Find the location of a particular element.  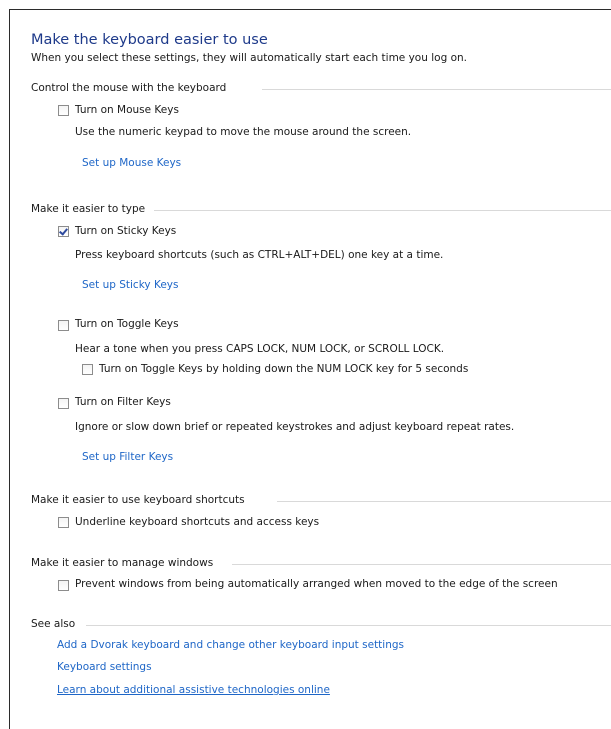

group-label-see-also: See also is located at coordinates (53, 624).